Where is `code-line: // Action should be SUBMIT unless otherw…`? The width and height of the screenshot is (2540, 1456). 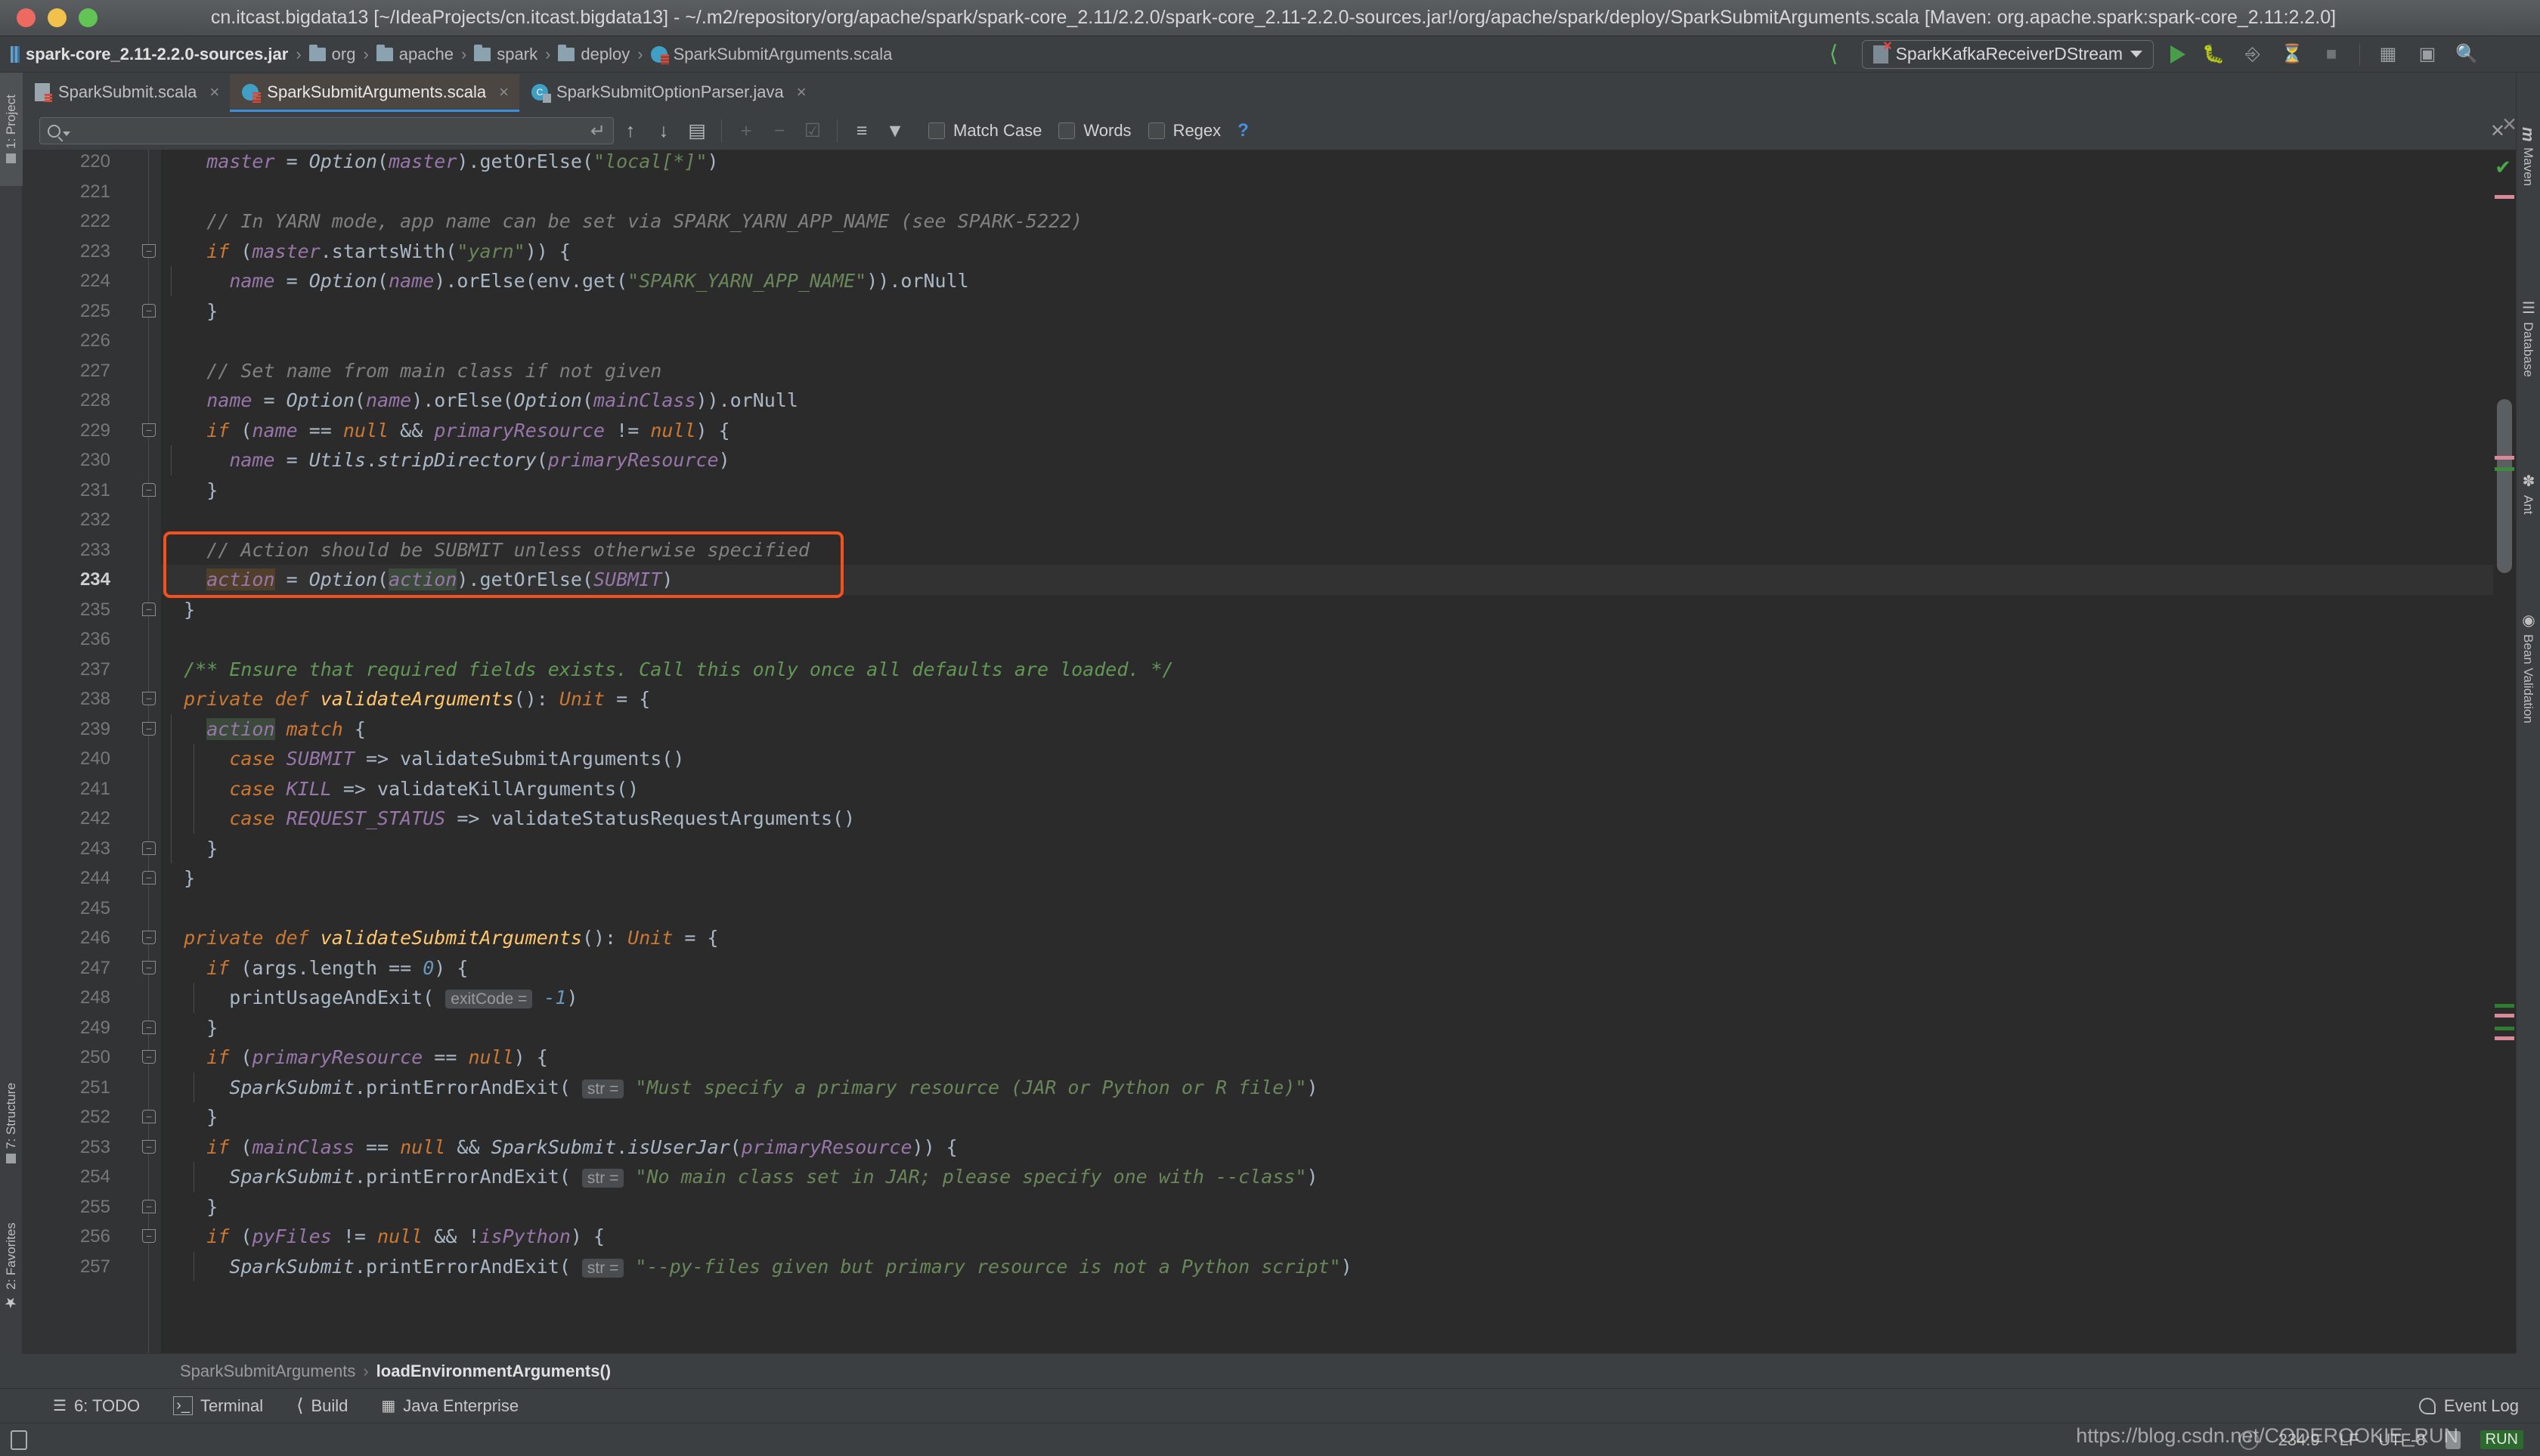
code-line: // Action should be SUBMIT unless otherw… is located at coordinates (486, 550).